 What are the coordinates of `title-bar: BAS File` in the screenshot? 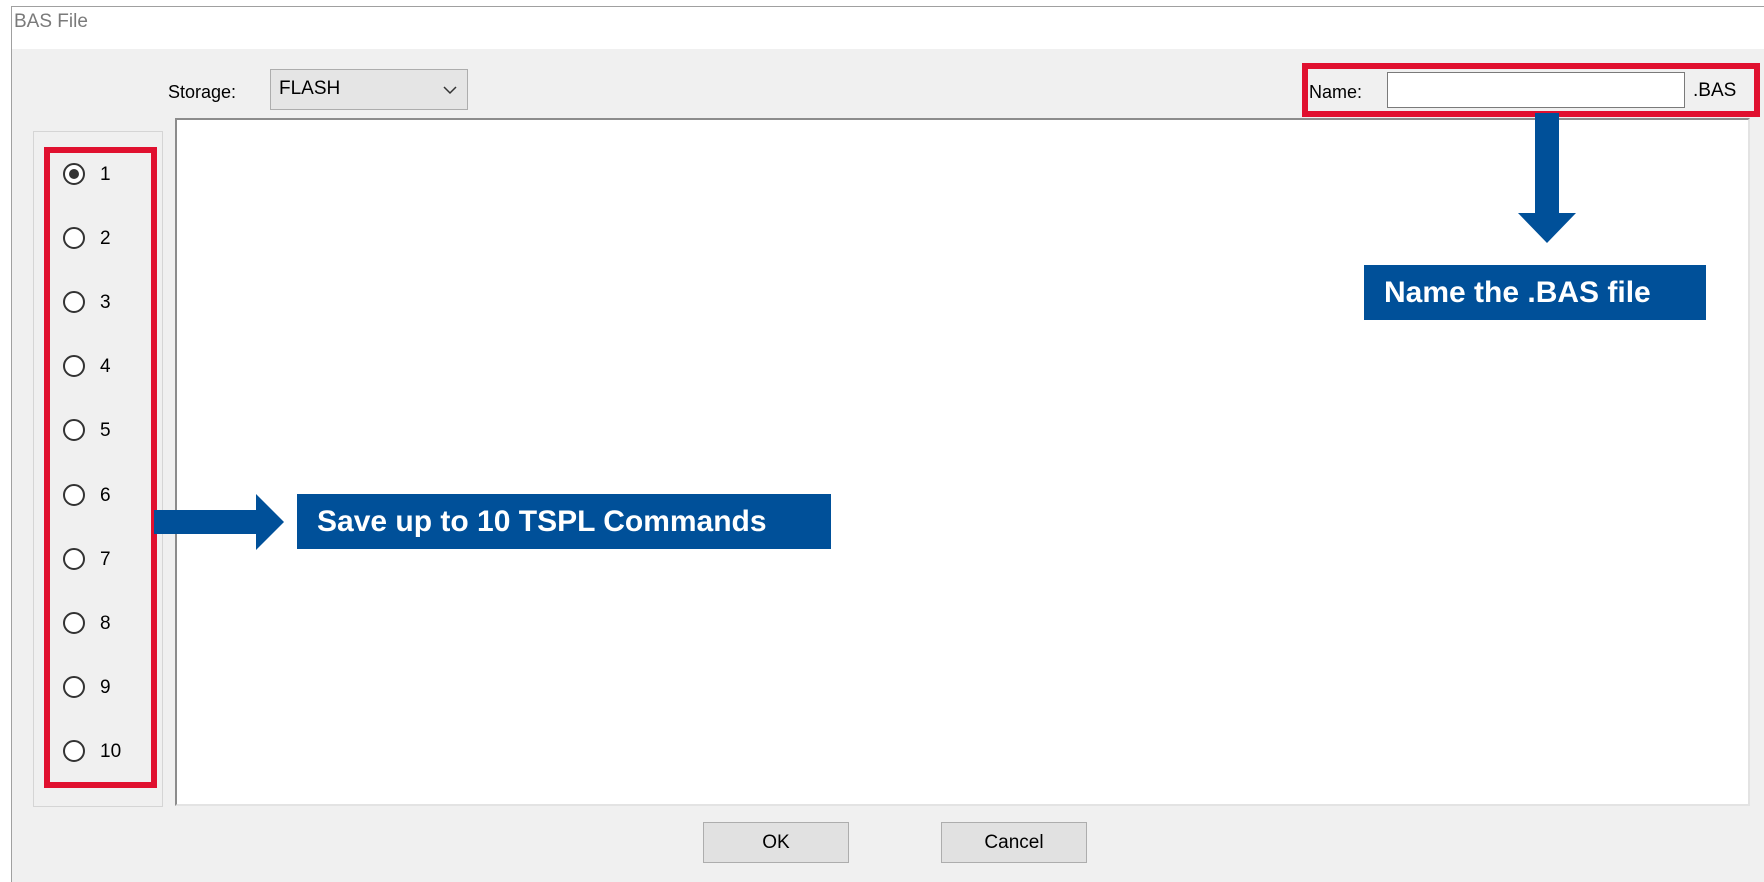 It's located at (888, 28).